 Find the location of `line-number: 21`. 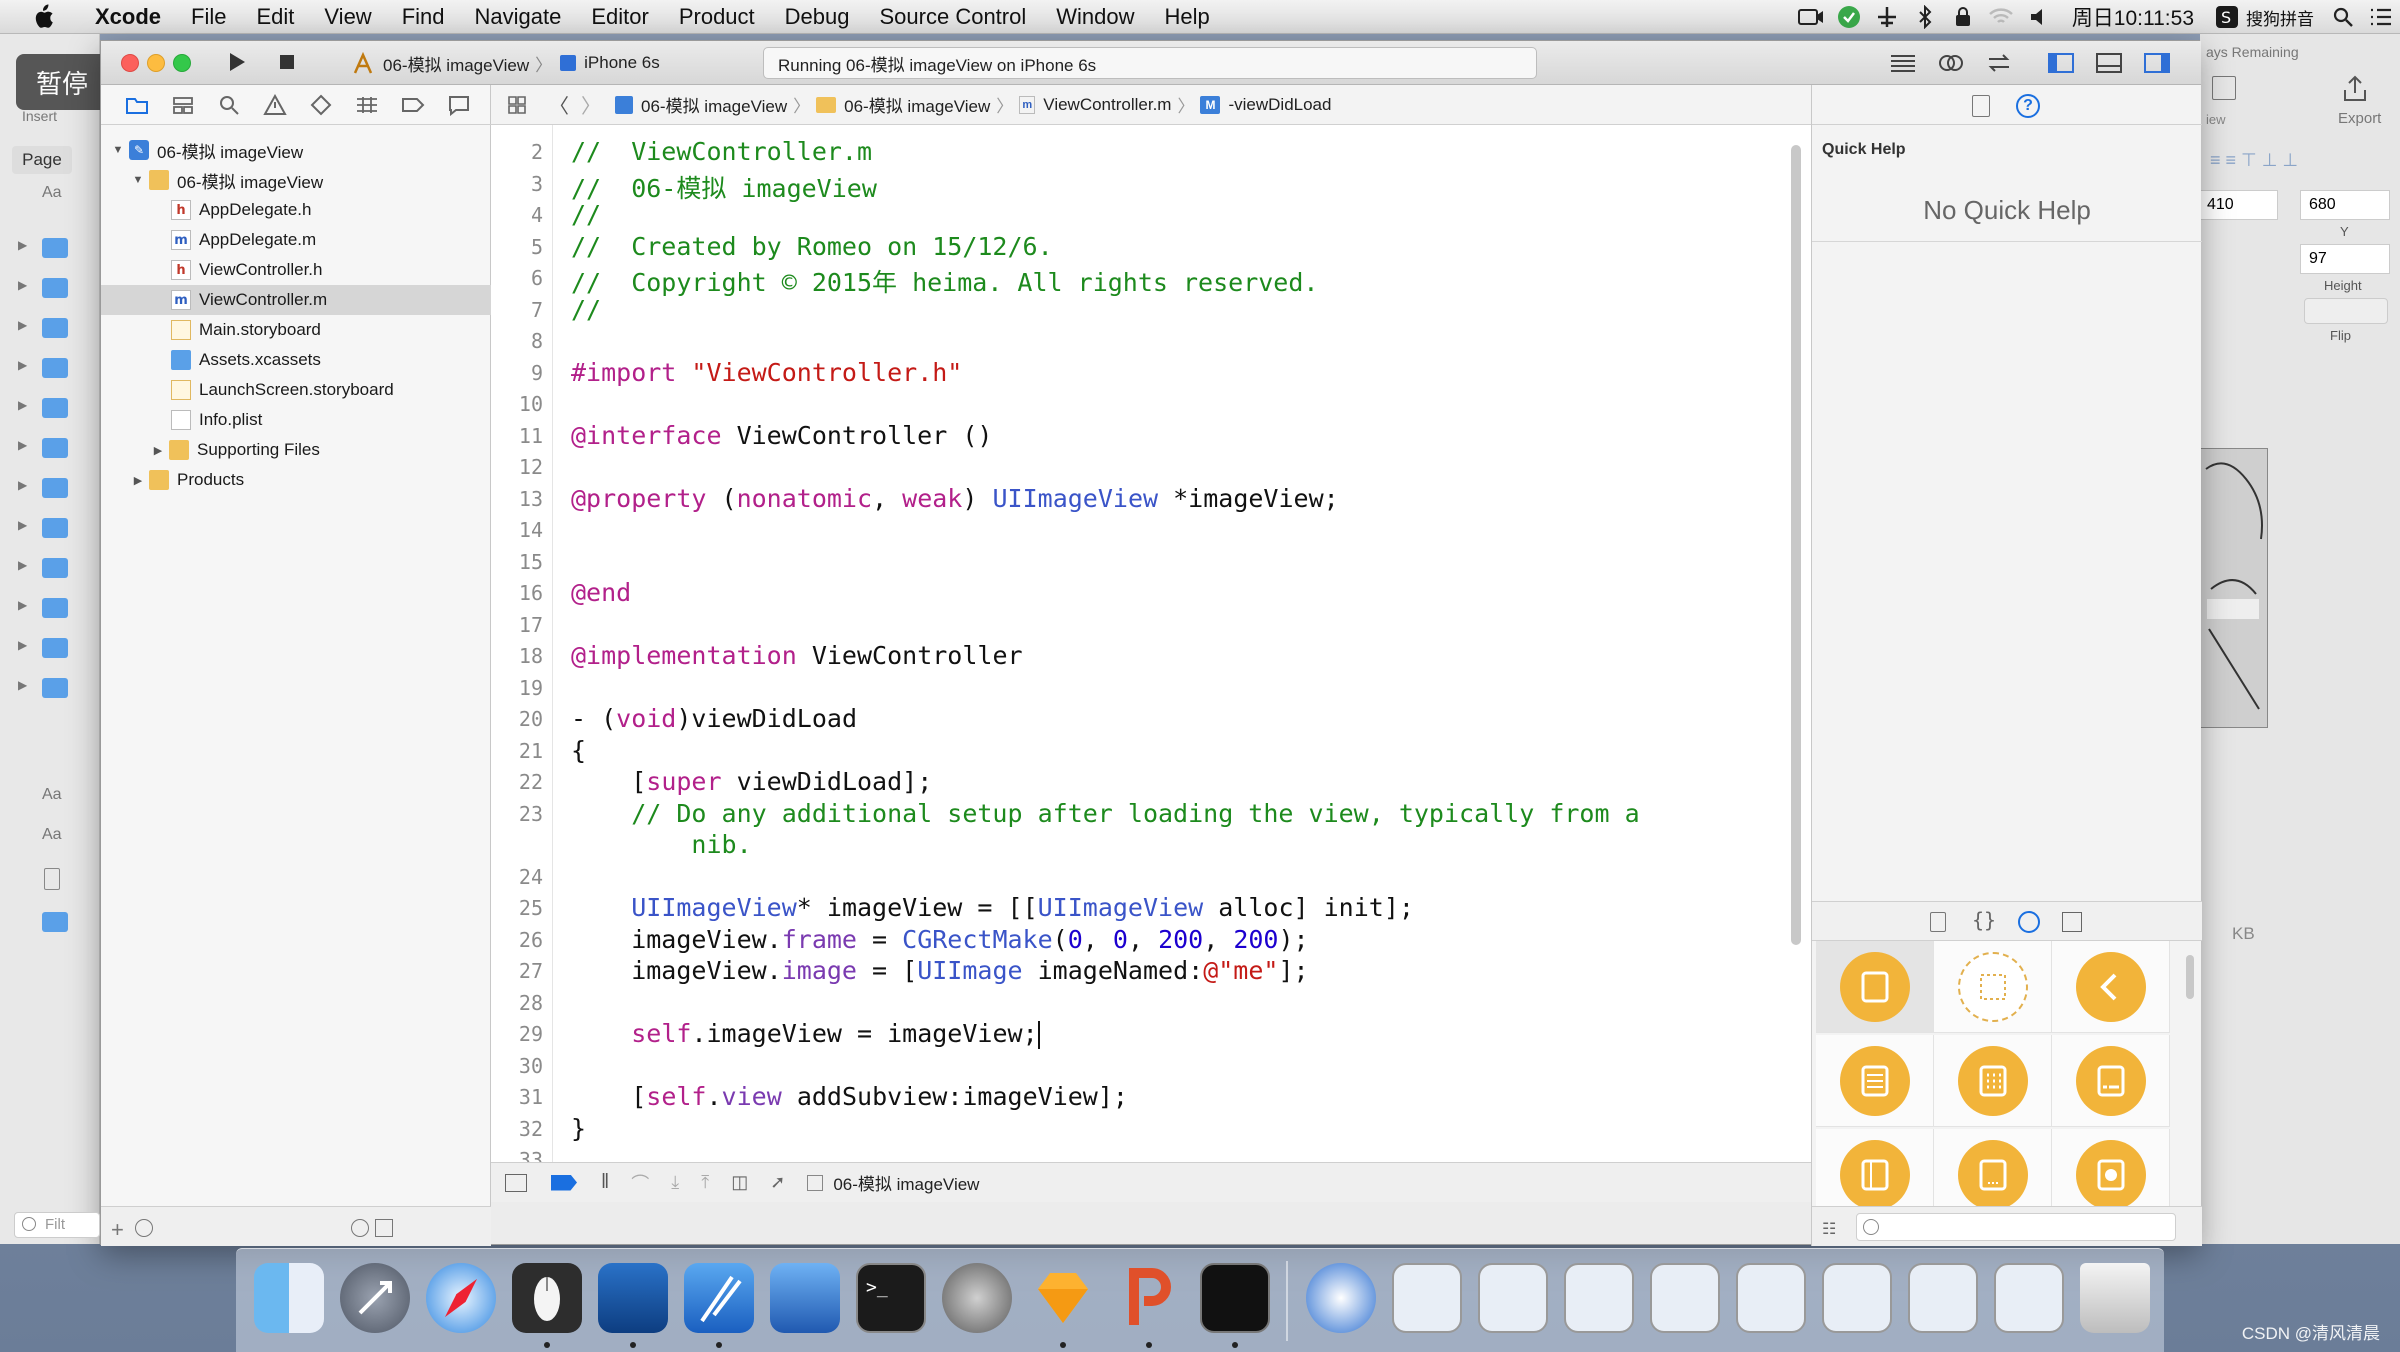

line-number: 21 is located at coordinates (517, 751).